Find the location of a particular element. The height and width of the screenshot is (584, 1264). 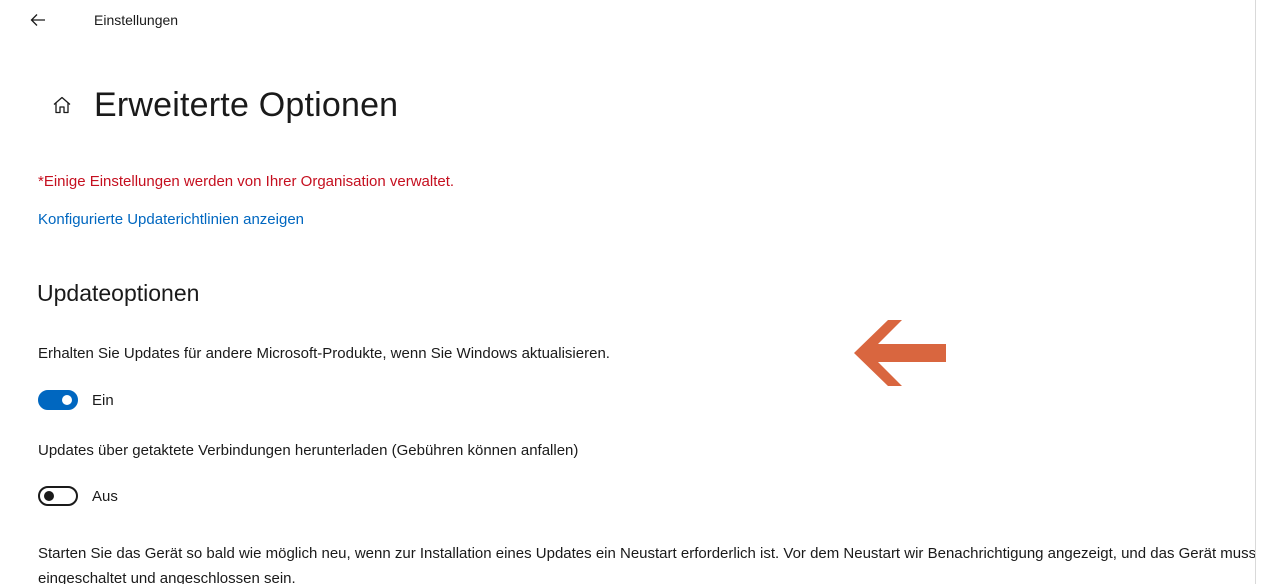

other-products-toggle-row: Ein is located at coordinates (76, 400).